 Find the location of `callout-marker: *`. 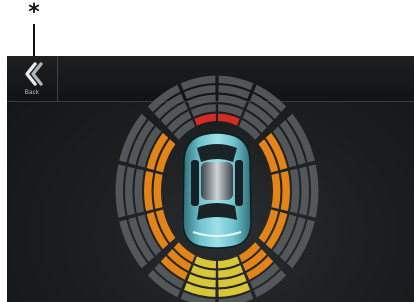

callout-marker: * is located at coordinates (34, 31).